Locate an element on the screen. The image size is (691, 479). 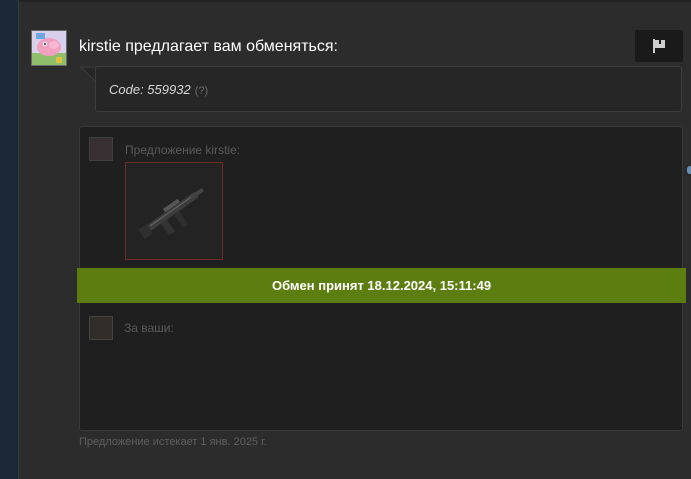
left-divider is located at coordinates (18, 239).